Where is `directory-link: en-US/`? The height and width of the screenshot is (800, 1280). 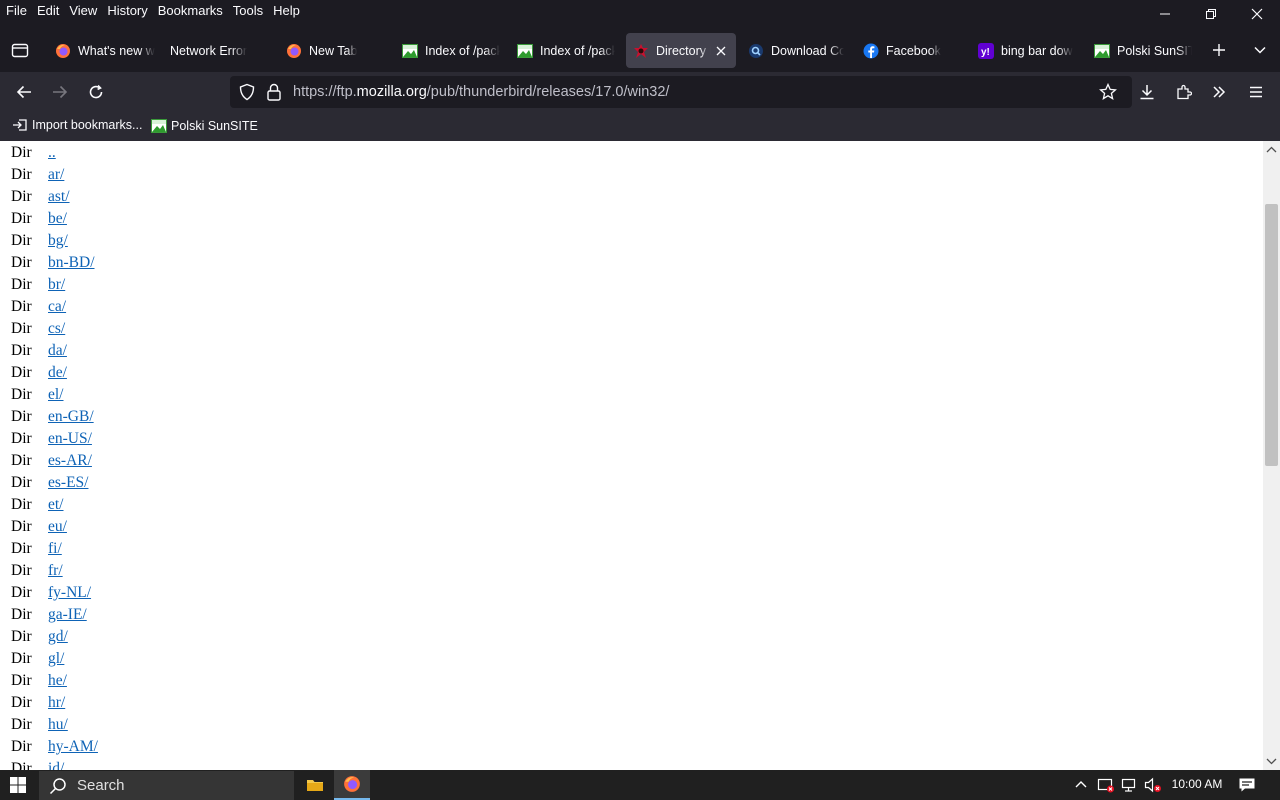
directory-link: en-US/ is located at coordinates (70, 441).